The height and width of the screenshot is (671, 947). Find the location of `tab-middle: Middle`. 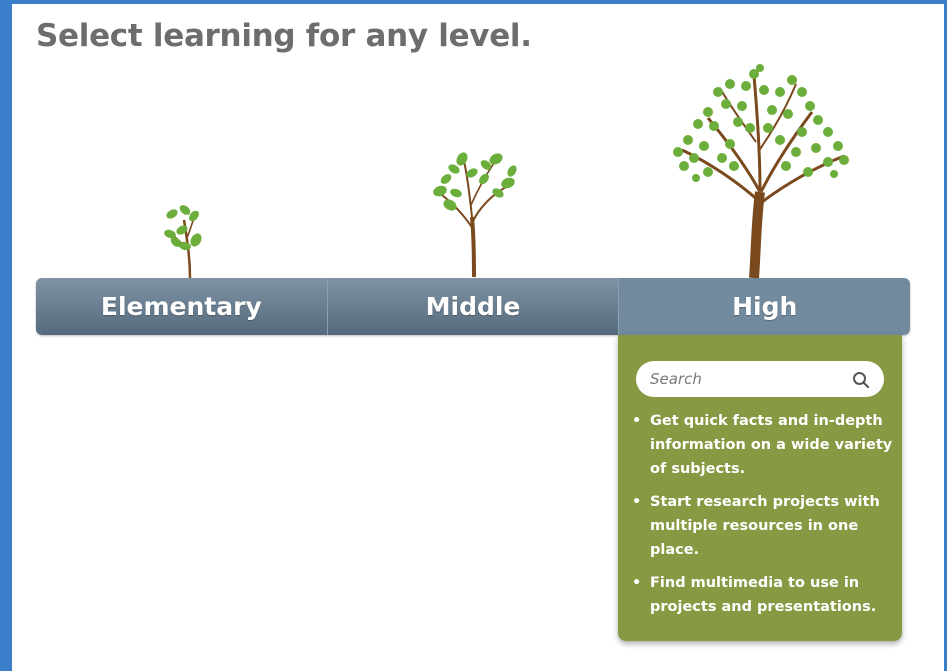

tab-middle: Middle is located at coordinates (473, 306).